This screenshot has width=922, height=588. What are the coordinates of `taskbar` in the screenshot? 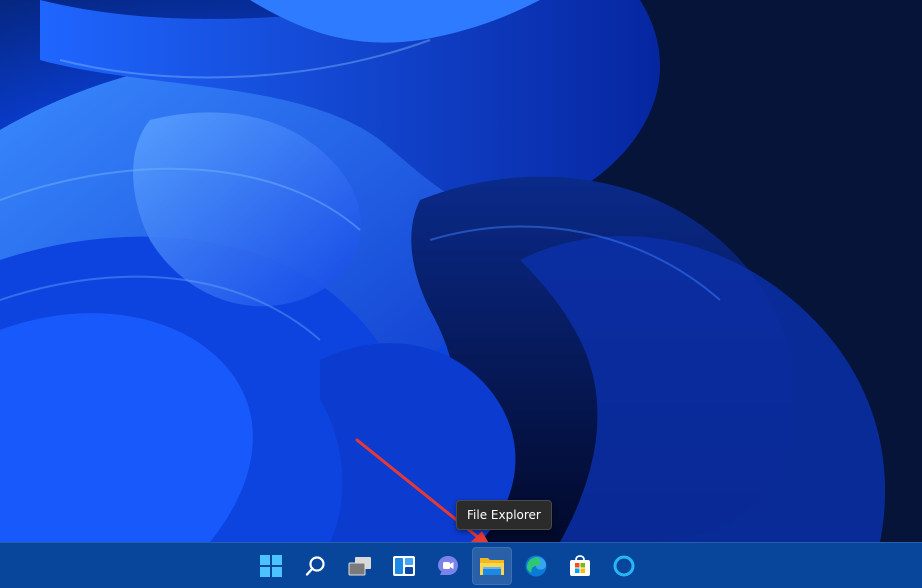 It's located at (461, 565).